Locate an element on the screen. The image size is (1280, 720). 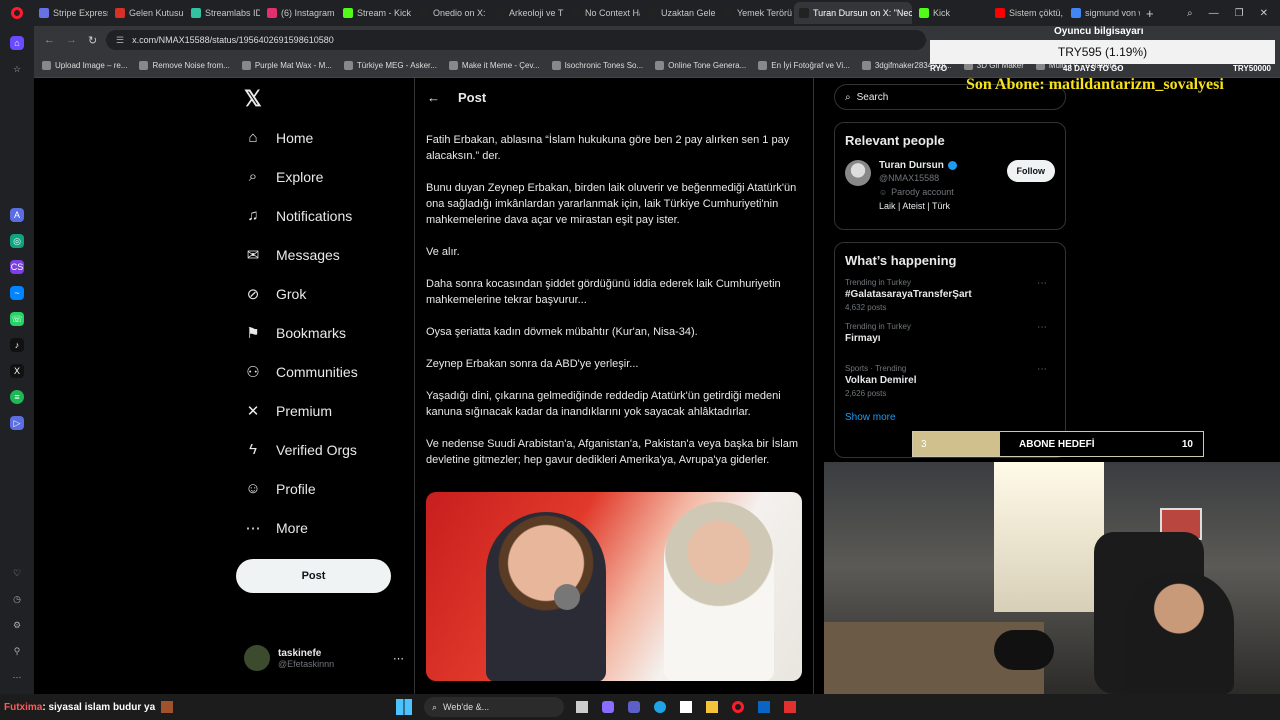
post-header: ← Post is located at coordinates (614, 97).